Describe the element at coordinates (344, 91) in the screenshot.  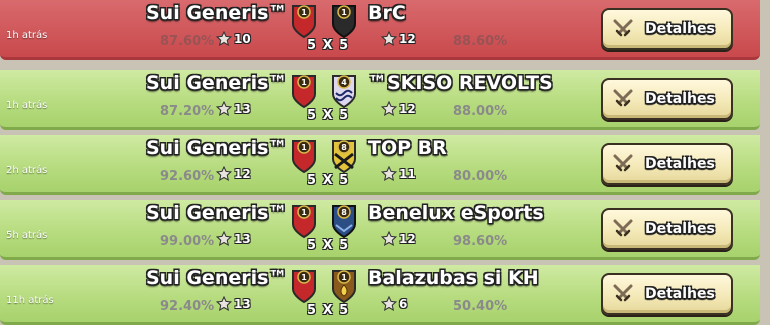
I see `opponent-clan-badge-icon: 4` at that location.